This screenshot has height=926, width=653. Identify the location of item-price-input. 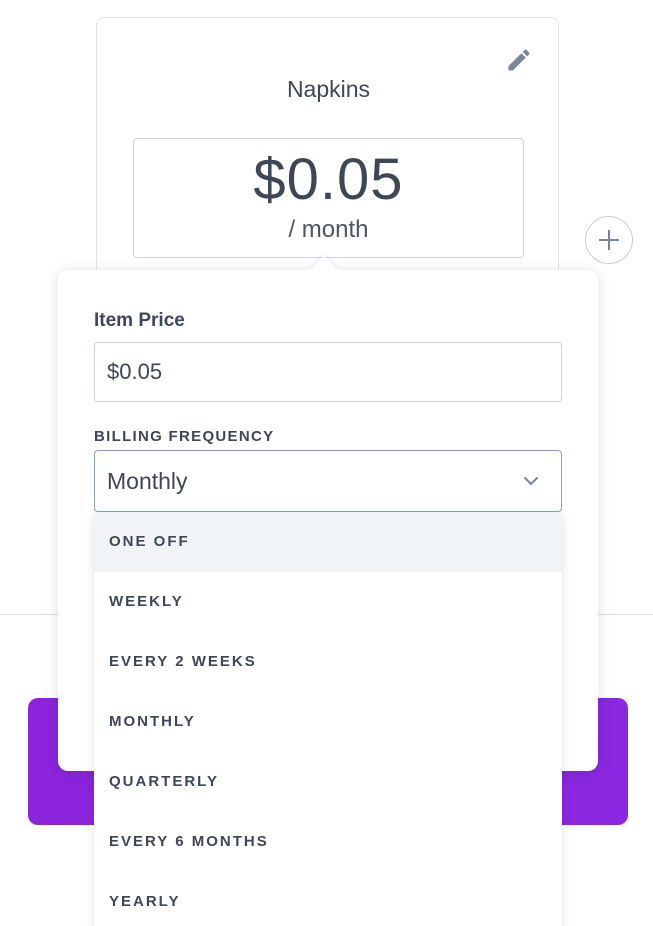
(328, 372).